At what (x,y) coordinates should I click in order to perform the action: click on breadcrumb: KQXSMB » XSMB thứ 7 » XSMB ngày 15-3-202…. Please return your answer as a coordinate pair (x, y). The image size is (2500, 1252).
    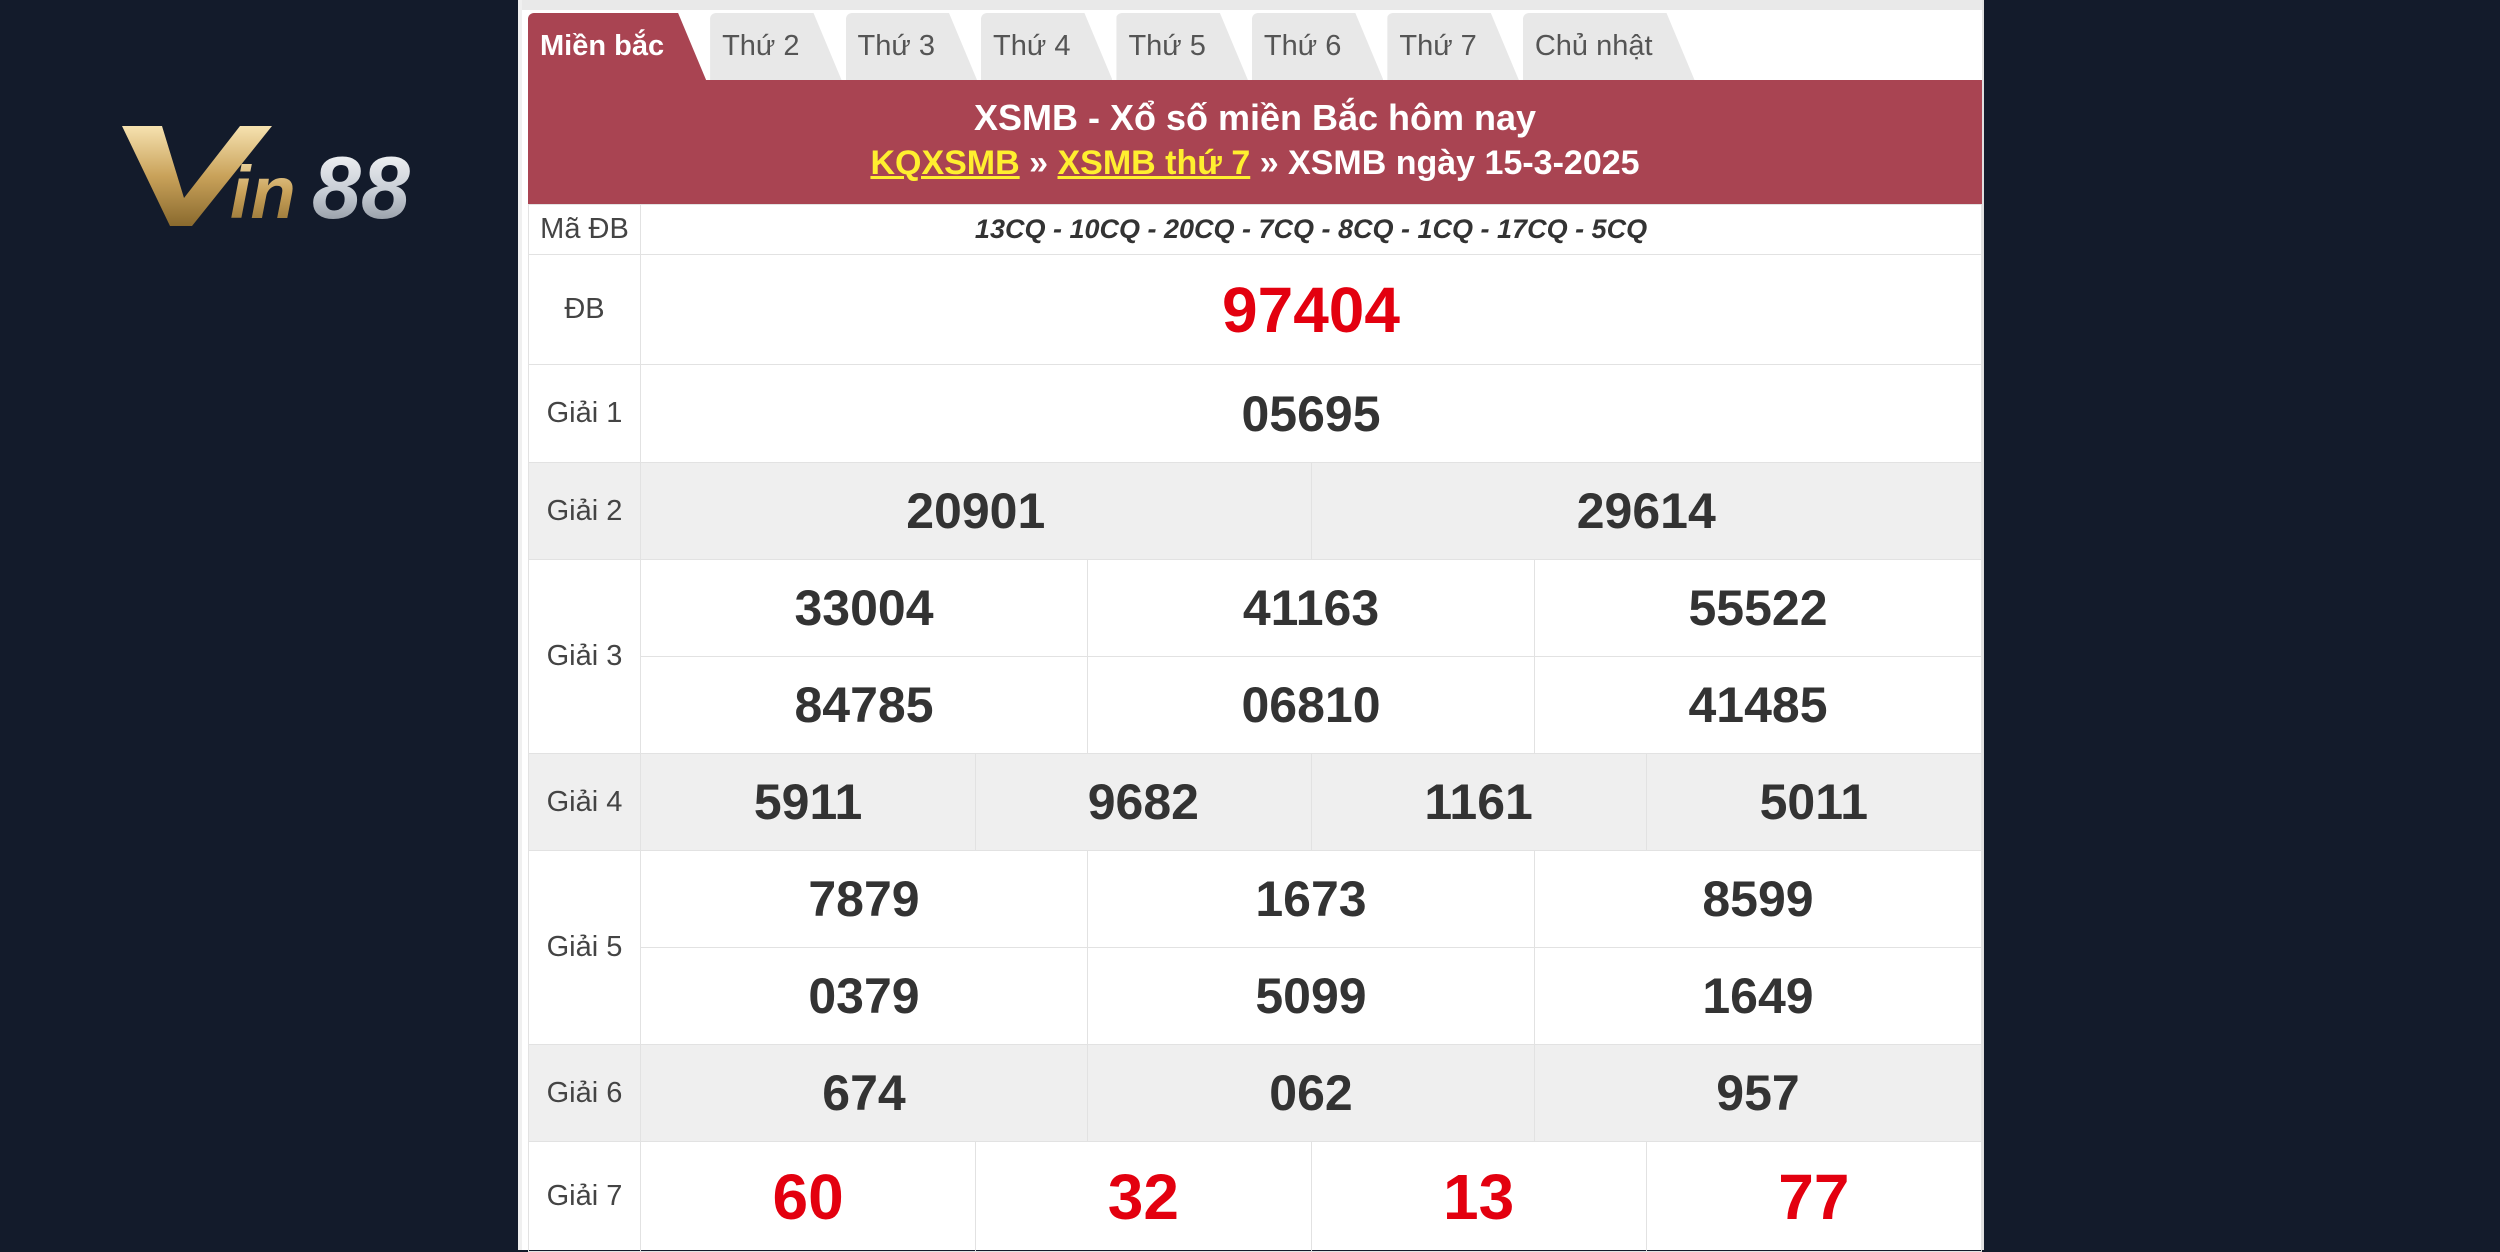
    Looking at the image, I should click on (1255, 163).